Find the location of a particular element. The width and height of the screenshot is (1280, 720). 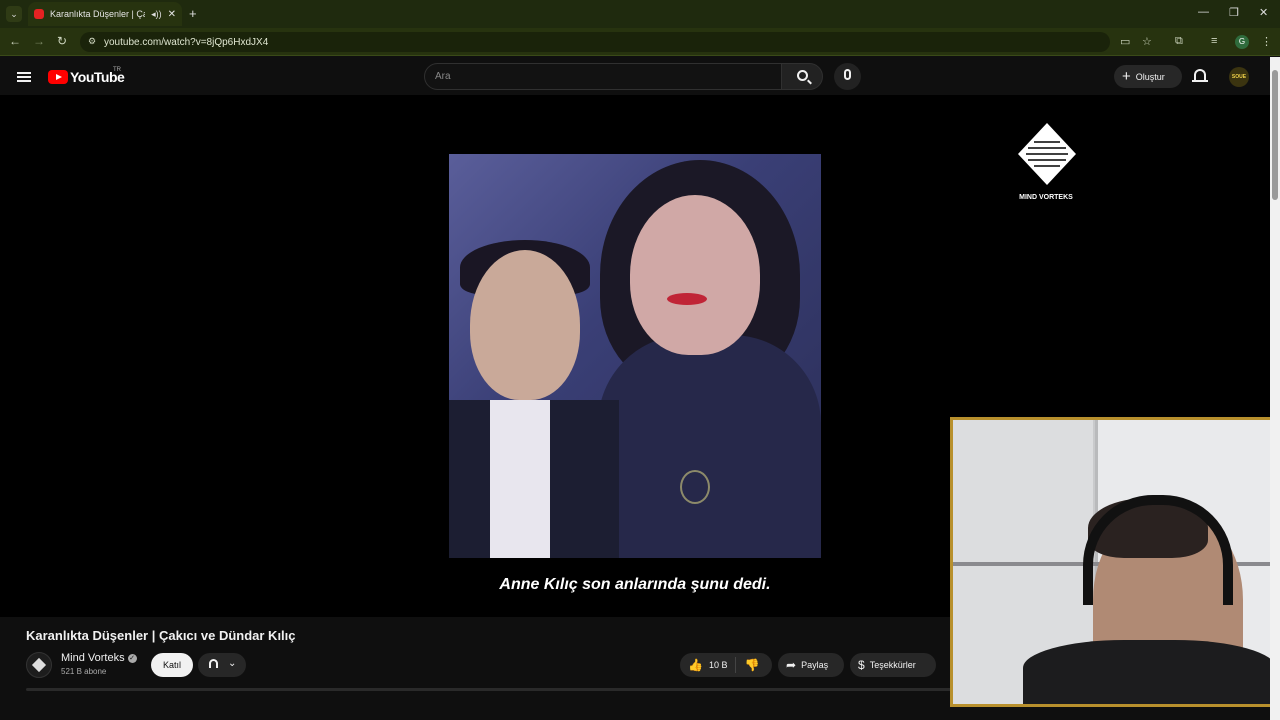

webcam-overlay is located at coordinates (1111, 562).